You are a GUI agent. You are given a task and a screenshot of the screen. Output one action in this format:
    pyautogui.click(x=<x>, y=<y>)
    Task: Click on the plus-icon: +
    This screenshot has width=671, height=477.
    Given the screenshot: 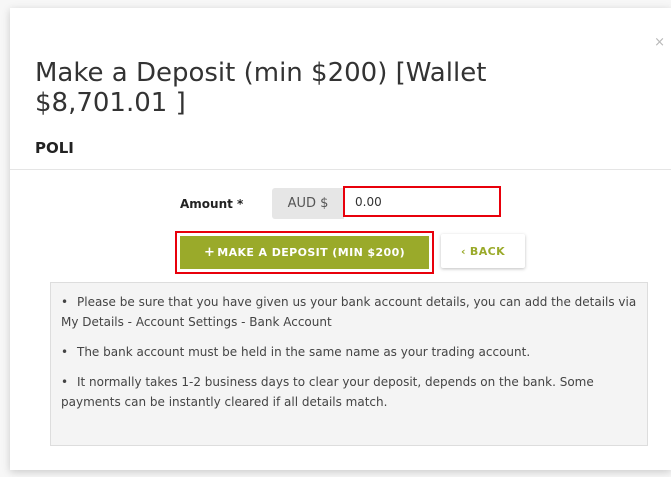 What is the action you would take?
    pyautogui.click(x=209, y=252)
    